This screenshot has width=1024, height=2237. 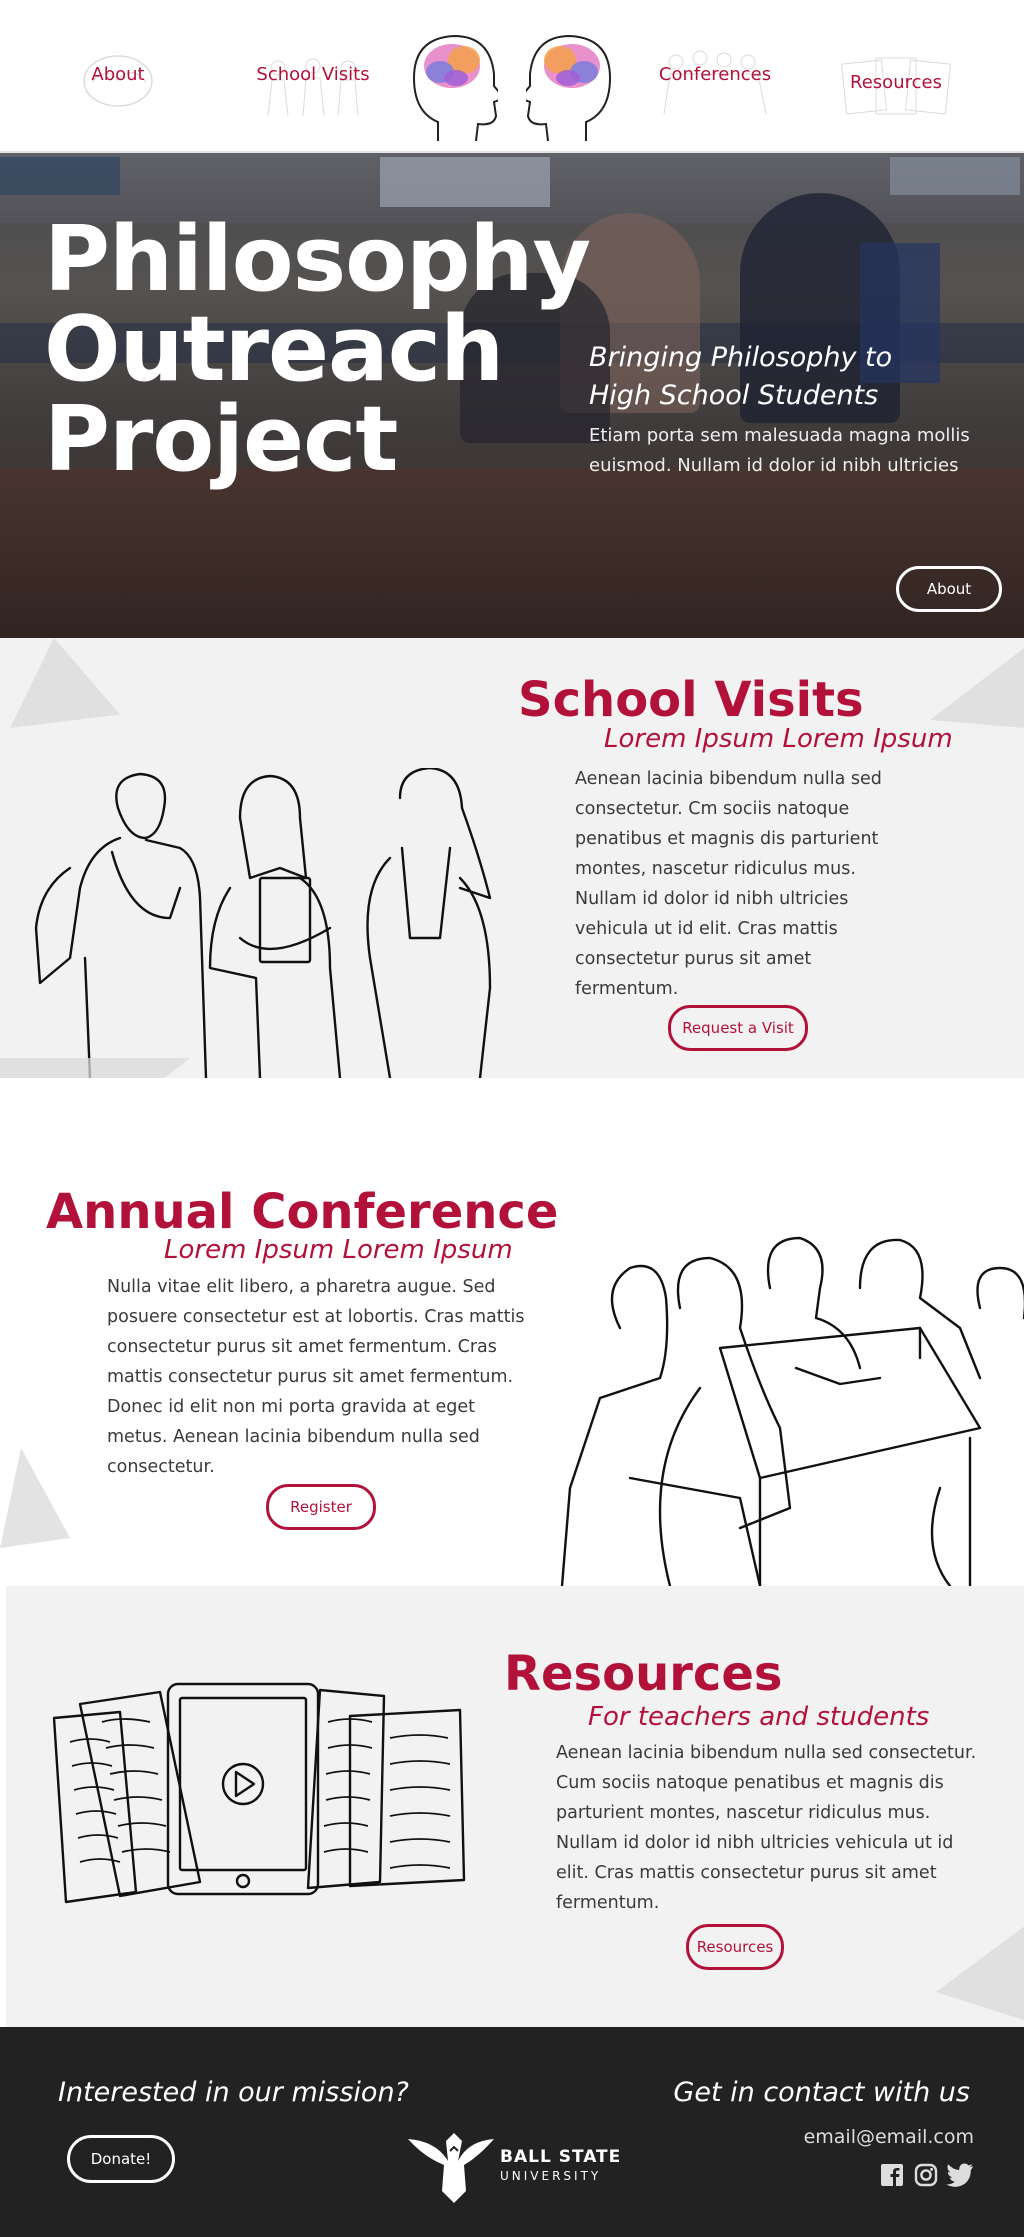 I want to click on tablet-documents-illustration, so click(x=259, y=1793).